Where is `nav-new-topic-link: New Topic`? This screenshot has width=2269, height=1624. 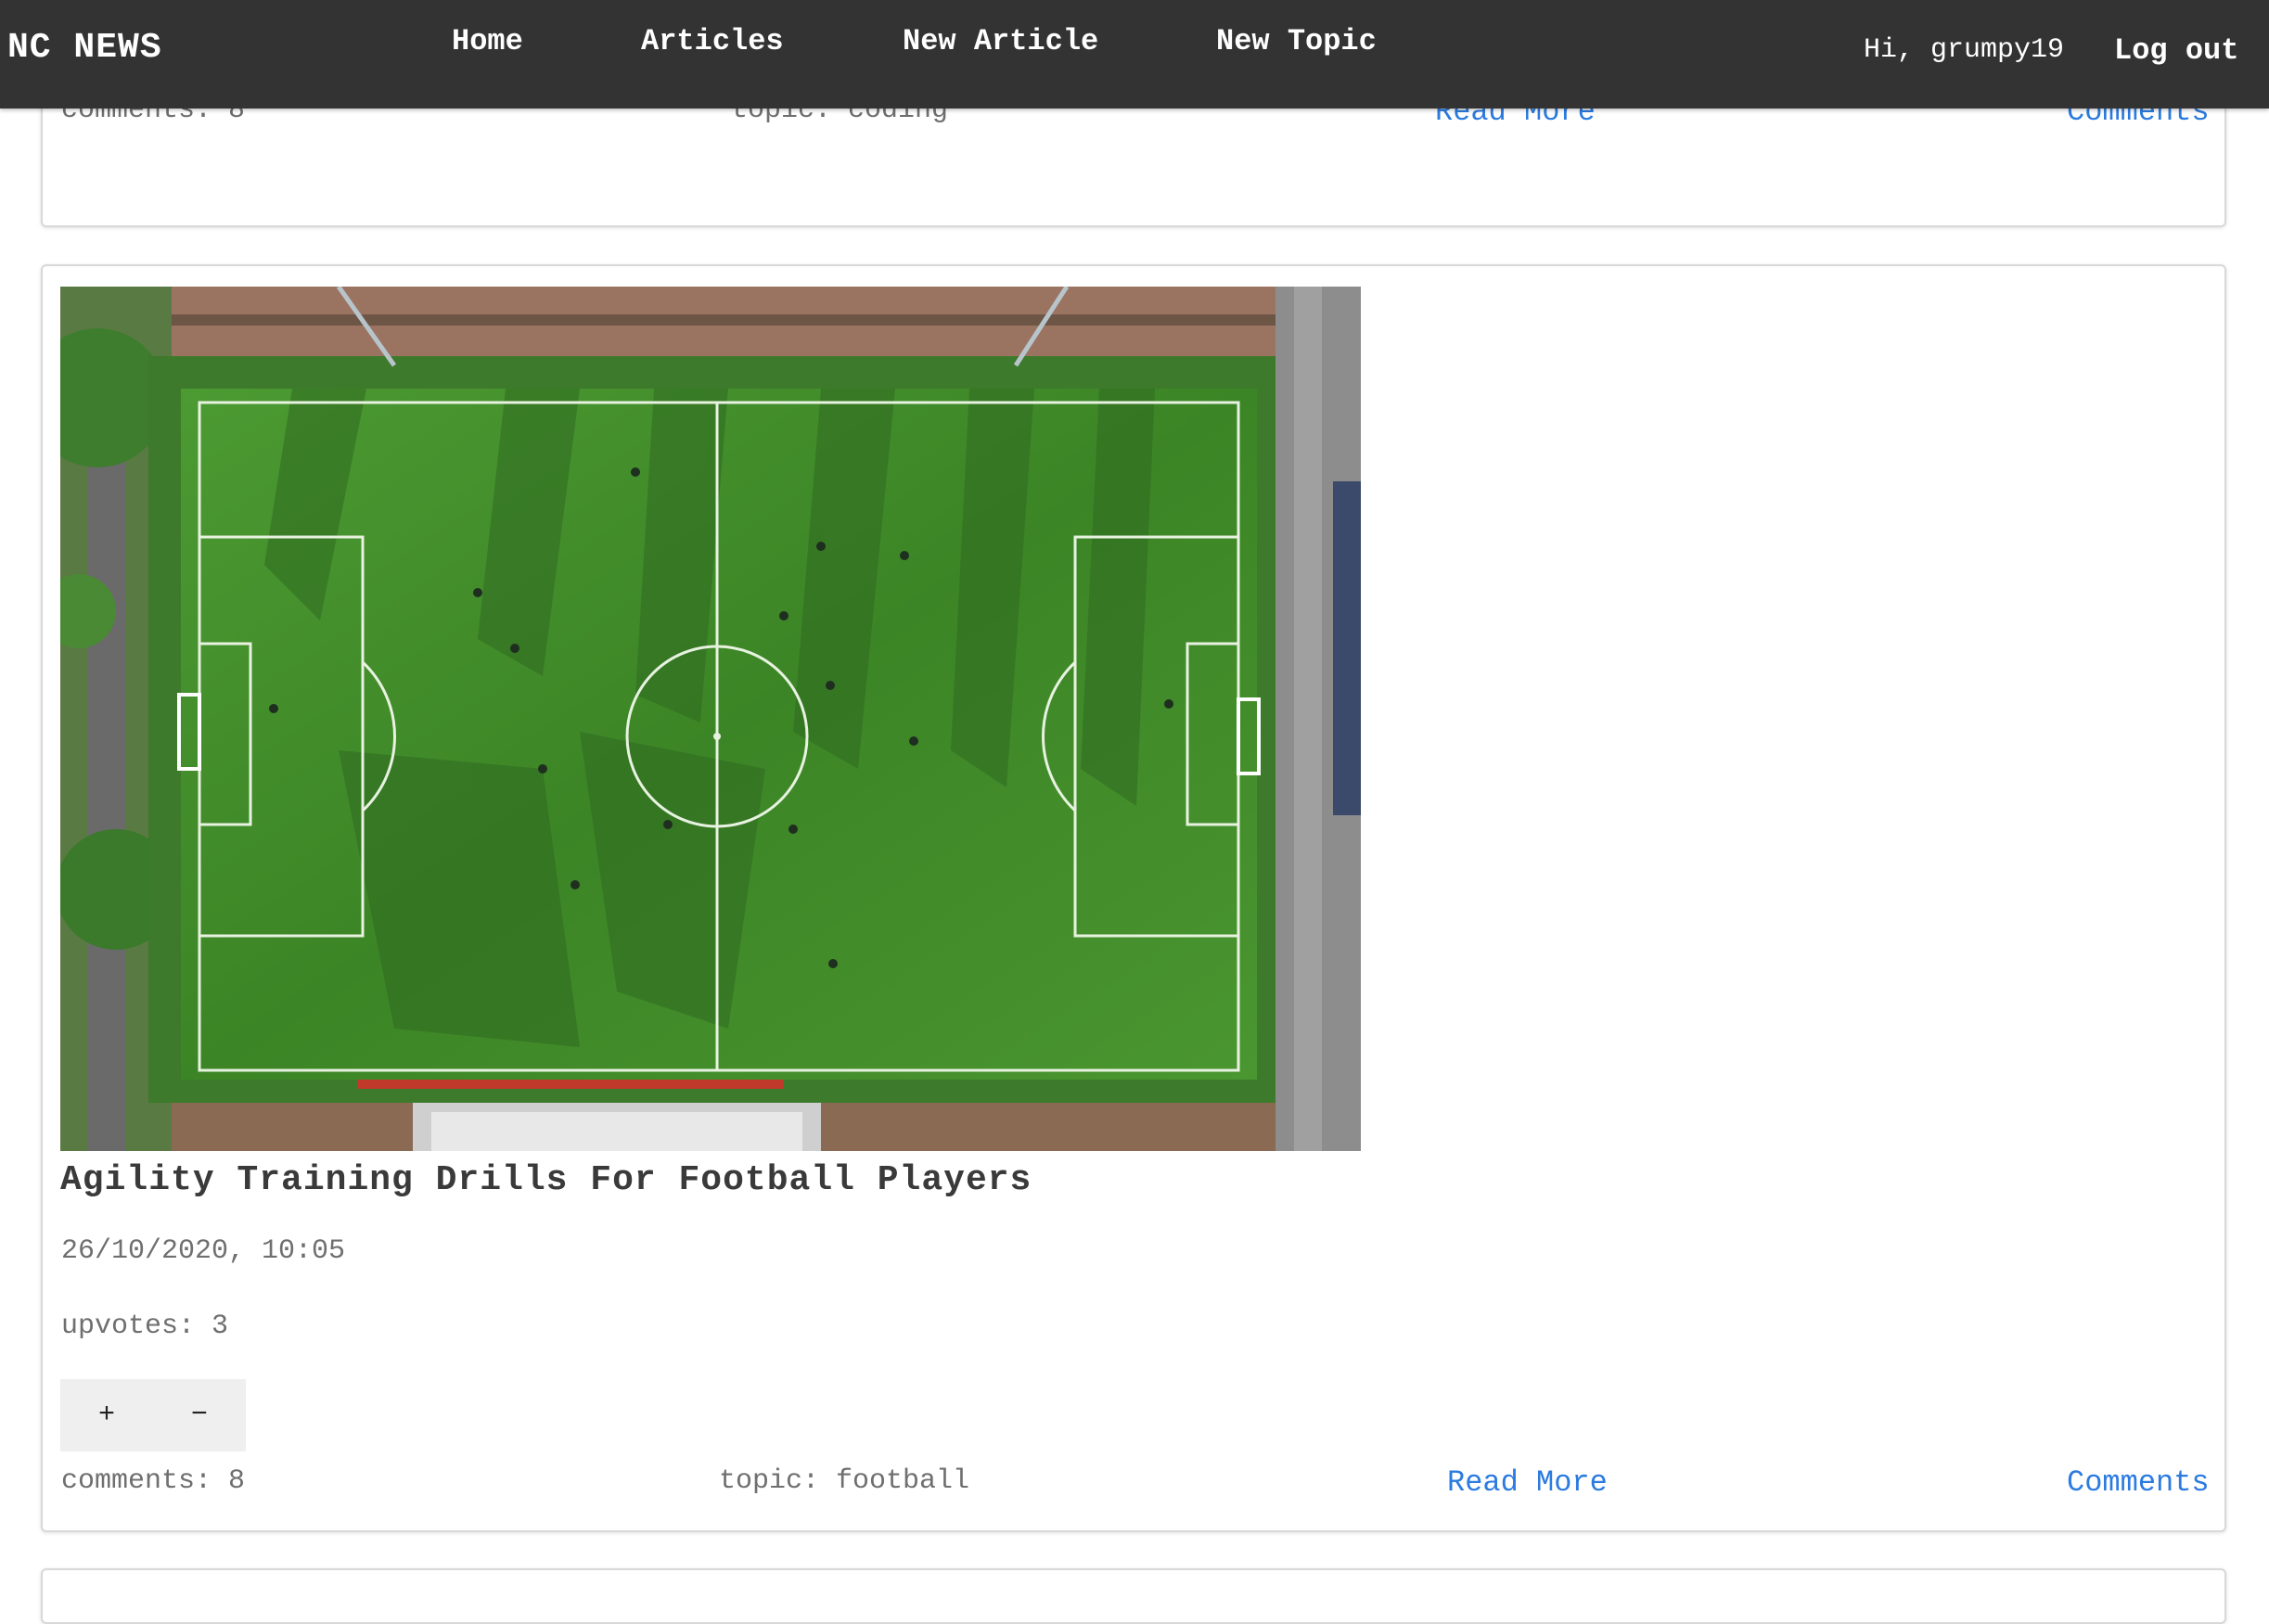 nav-new-topic-link: New Topic is located at coordinates (1296, 41).